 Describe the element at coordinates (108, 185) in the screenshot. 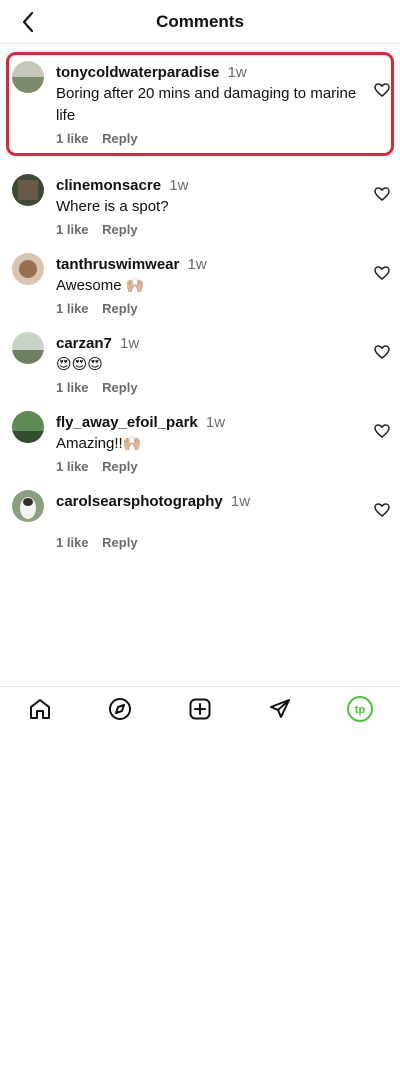

I see `comment-username: clinemonsacre` at that location.